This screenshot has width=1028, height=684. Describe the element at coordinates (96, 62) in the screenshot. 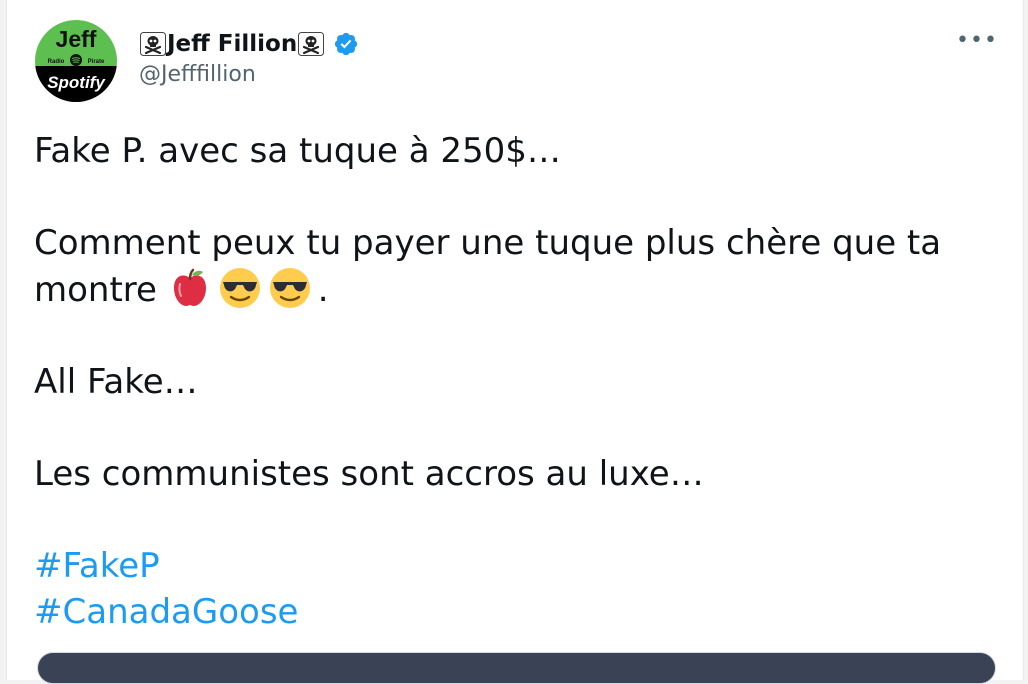

I see `avatar-subtitle-right: Pirate` at that location.